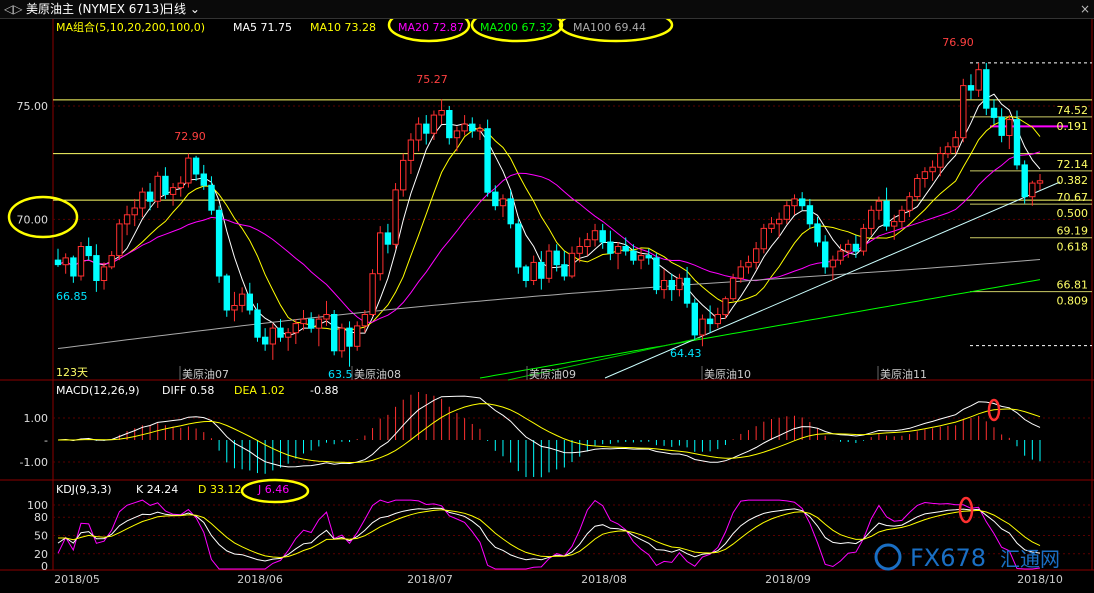 This screenshot has width=1094, height=593. I want to click on macd-axis-label: 1.00, so click(36, 418).